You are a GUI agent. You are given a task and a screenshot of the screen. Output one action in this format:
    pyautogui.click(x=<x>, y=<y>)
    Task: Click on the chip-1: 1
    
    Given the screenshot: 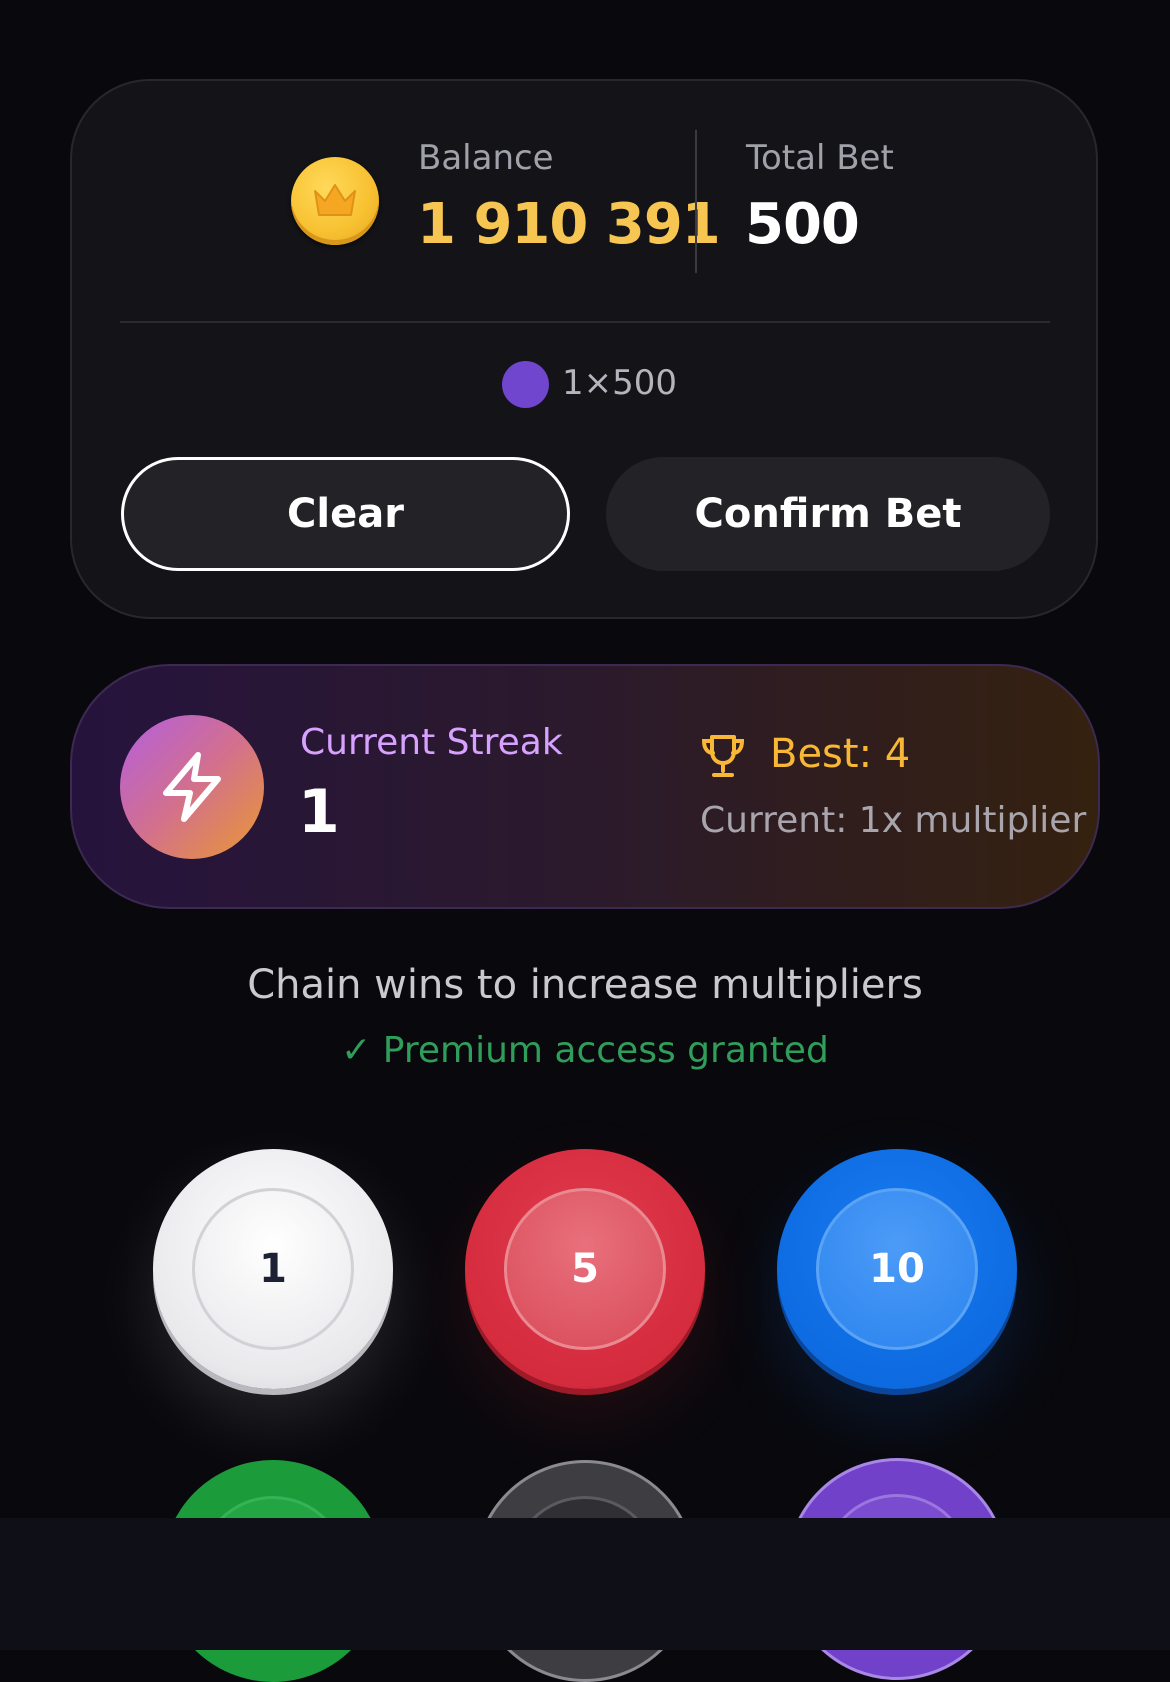 What is the action you would take?
    pyautogui.click(x=273, y=1269)
    